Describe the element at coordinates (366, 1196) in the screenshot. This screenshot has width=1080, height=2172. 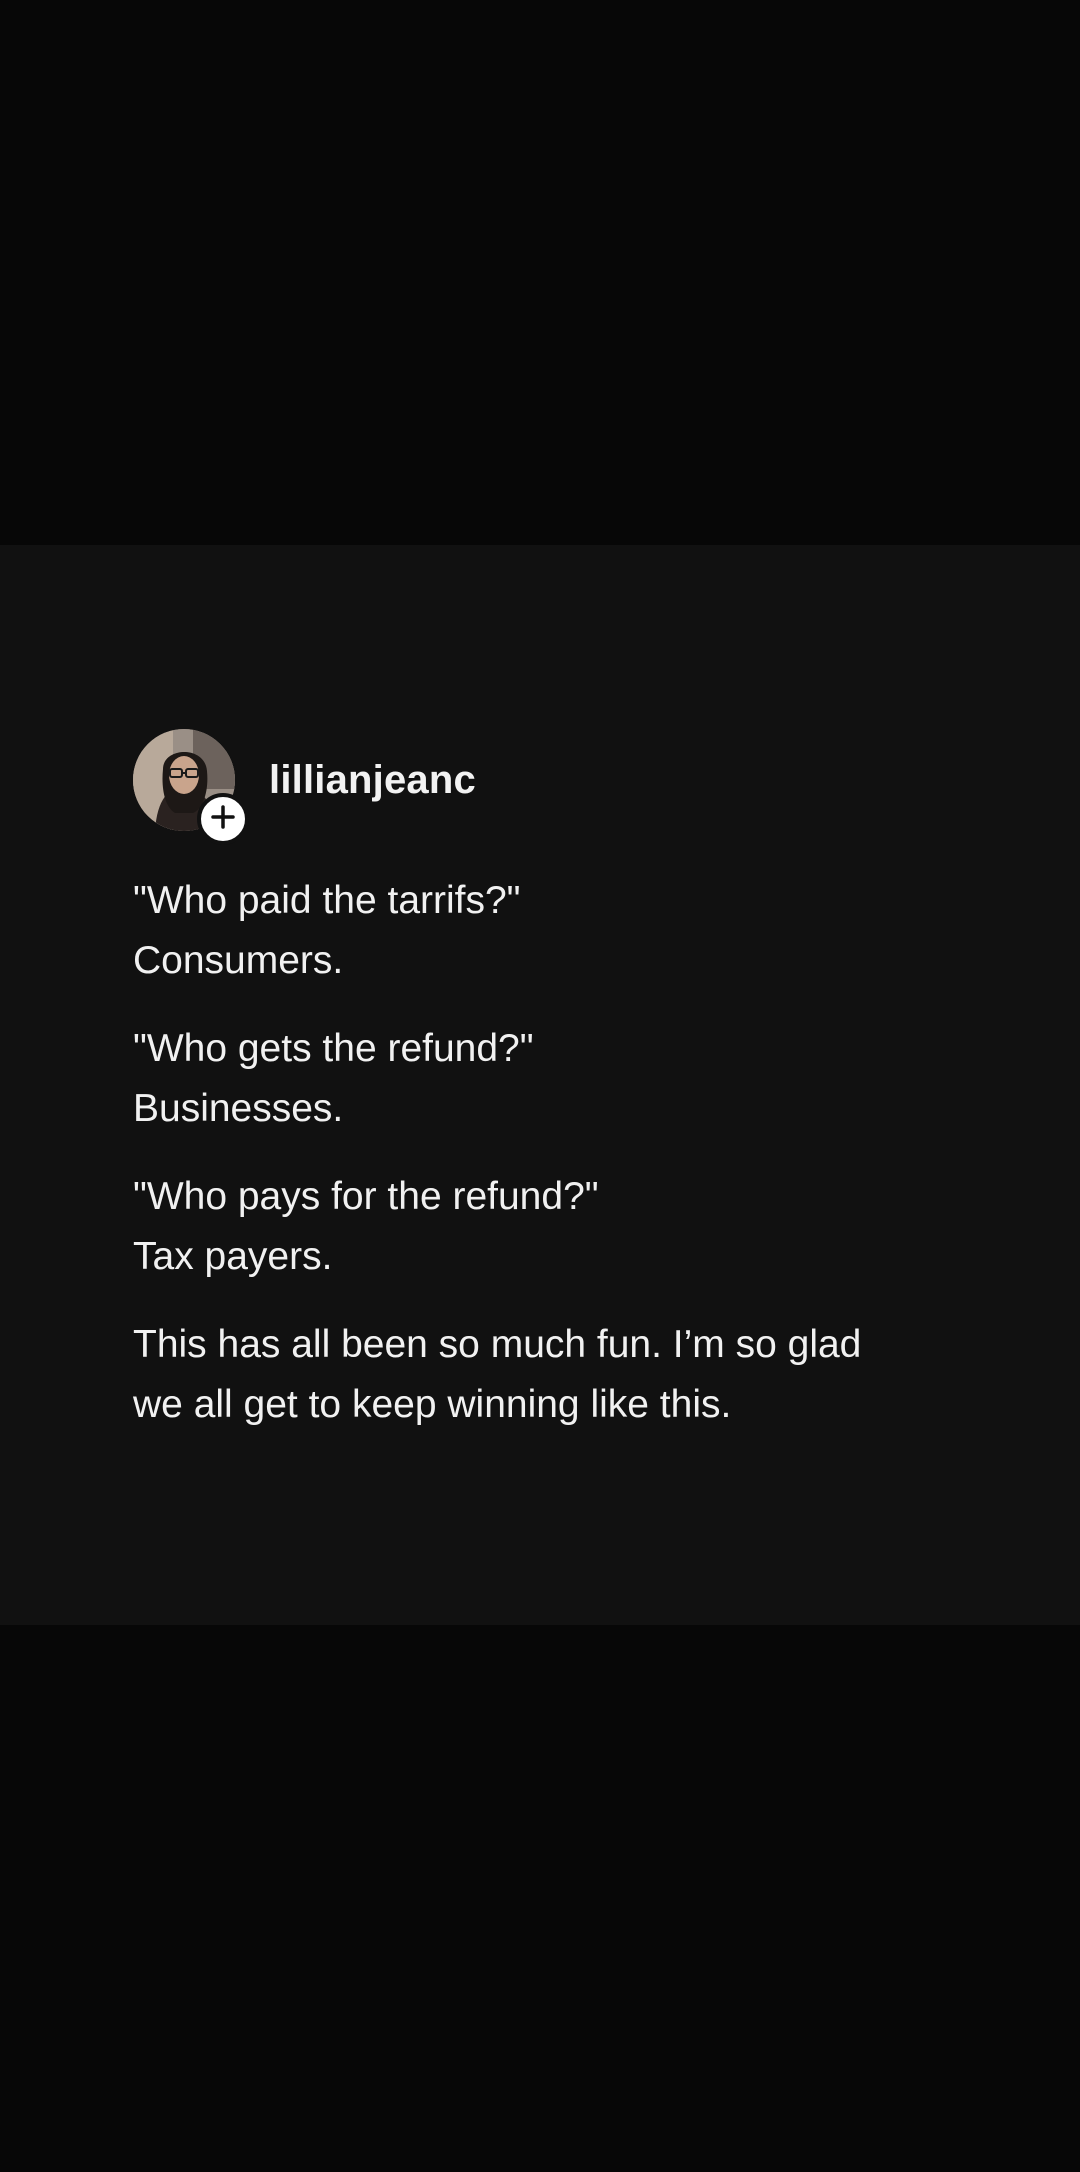
I see `post-line: "Who pays for the refund?"` at that location.